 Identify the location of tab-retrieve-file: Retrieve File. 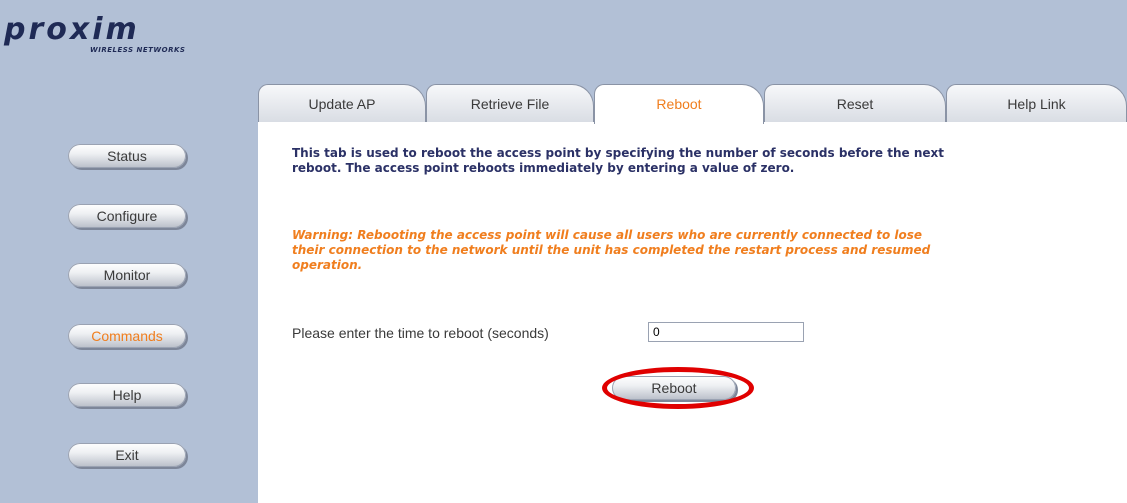
(510, 103).